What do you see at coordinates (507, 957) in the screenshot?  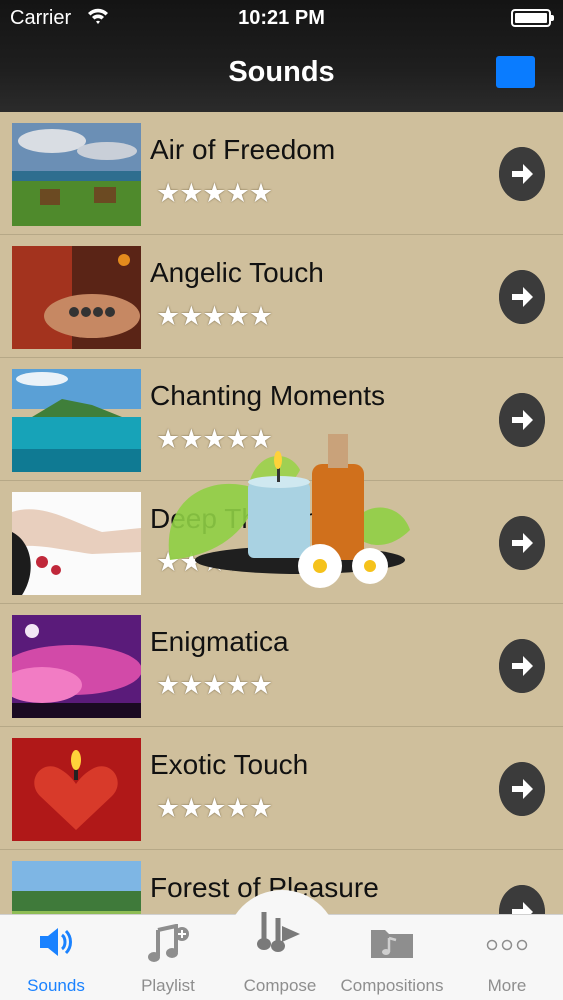 I see `tab-more: More` at bounding box center [507, 957].